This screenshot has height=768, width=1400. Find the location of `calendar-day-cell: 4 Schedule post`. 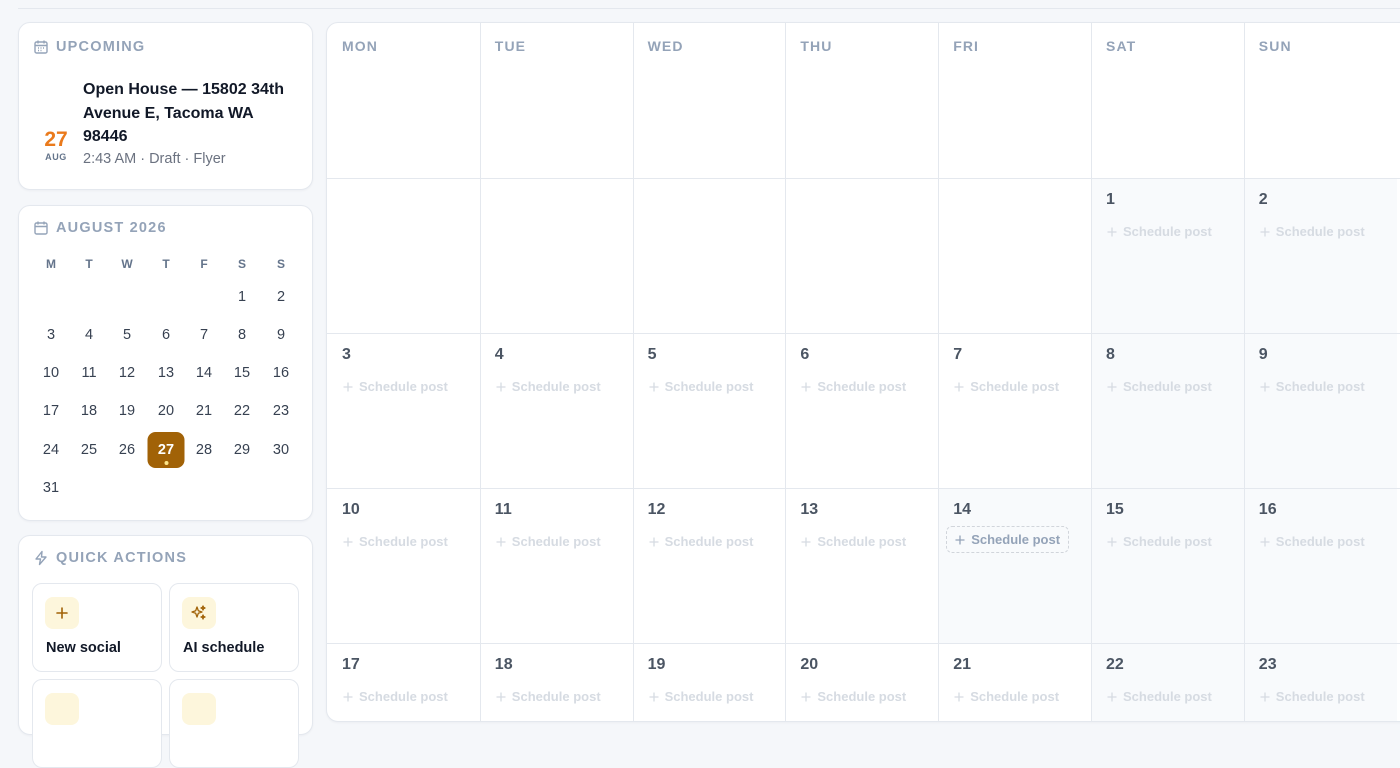

calendar-day-cell: 4 Schedule post is located at coordinates (556, 410).